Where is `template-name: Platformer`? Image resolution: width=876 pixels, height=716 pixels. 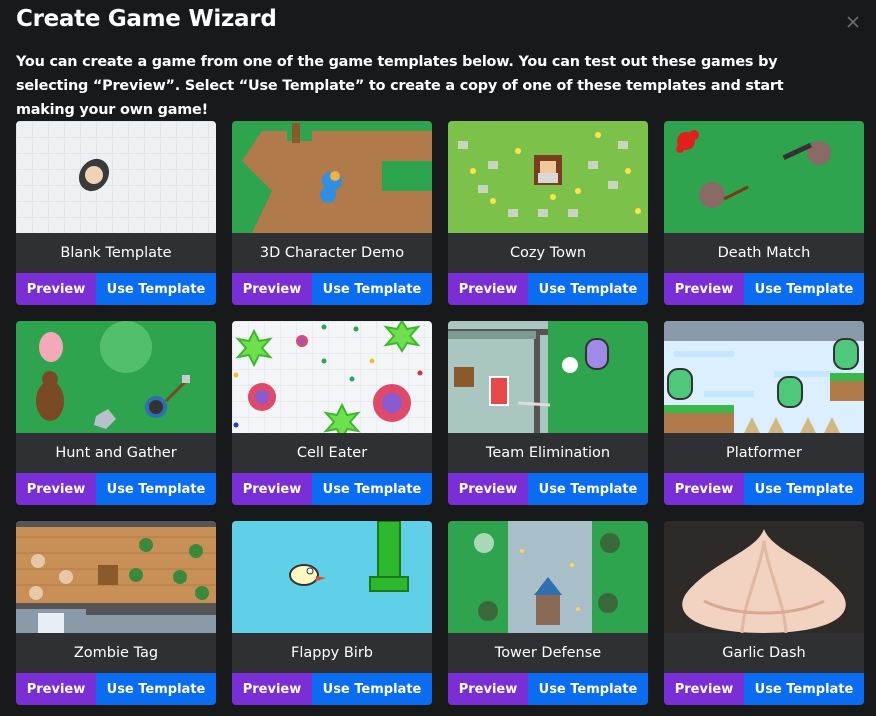
template-name: Platformer is located at coordinates (764, 453).